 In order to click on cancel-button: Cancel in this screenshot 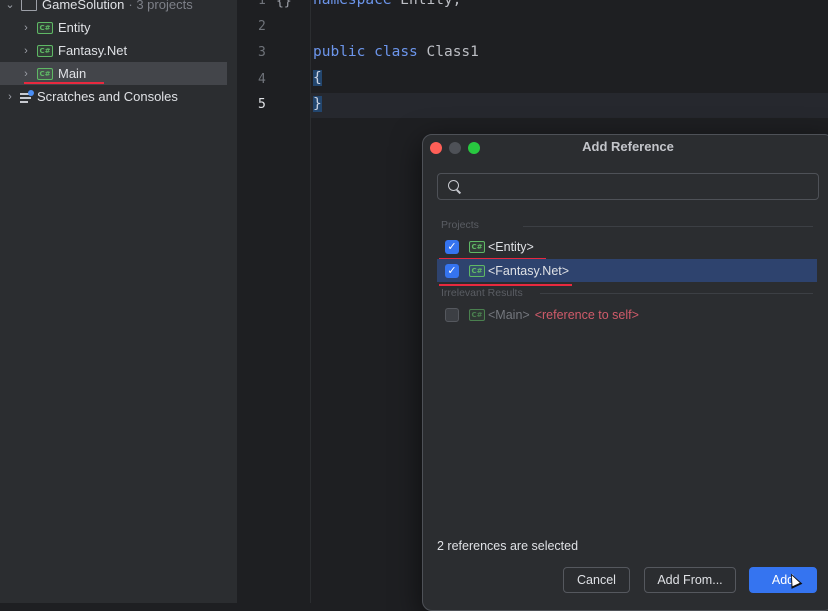, I will do `click(596, 580)`.